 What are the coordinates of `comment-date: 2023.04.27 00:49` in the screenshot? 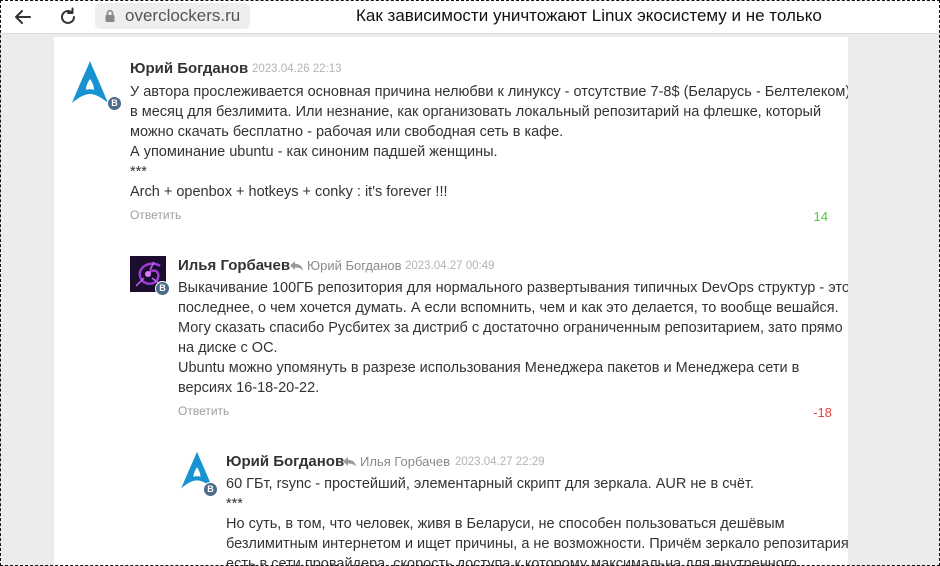 It's located at (450, 266).